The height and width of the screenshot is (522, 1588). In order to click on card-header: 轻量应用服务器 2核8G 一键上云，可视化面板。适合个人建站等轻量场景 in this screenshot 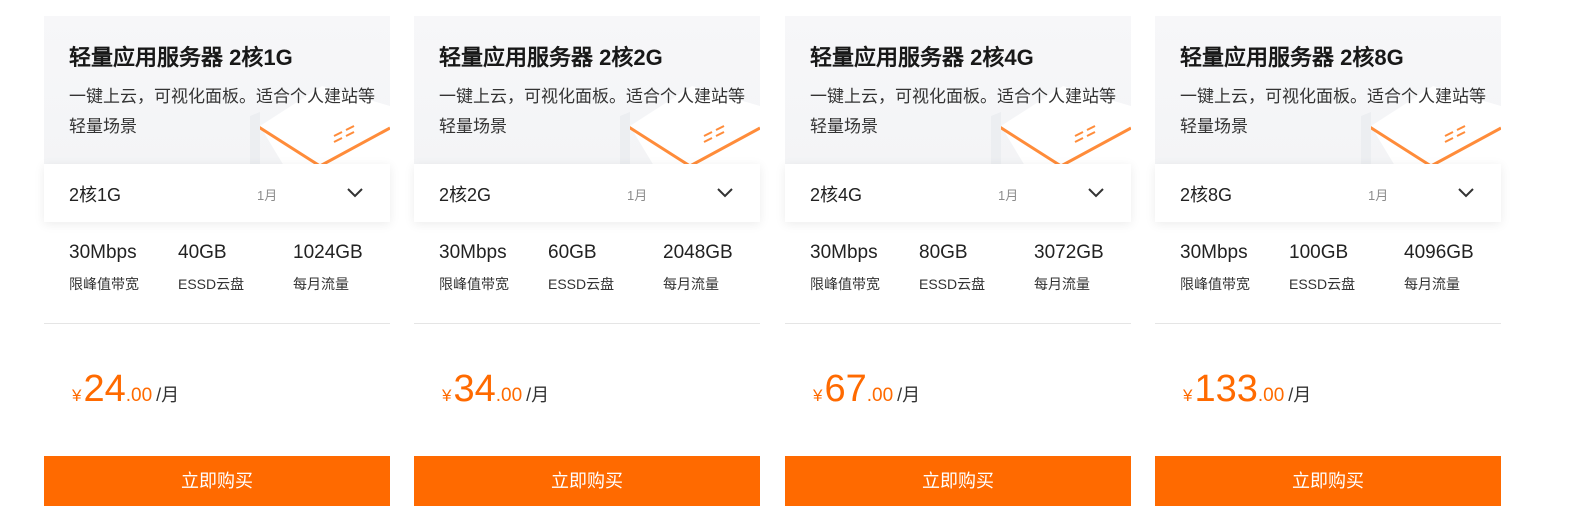, I will do `click(1328, 96)`.